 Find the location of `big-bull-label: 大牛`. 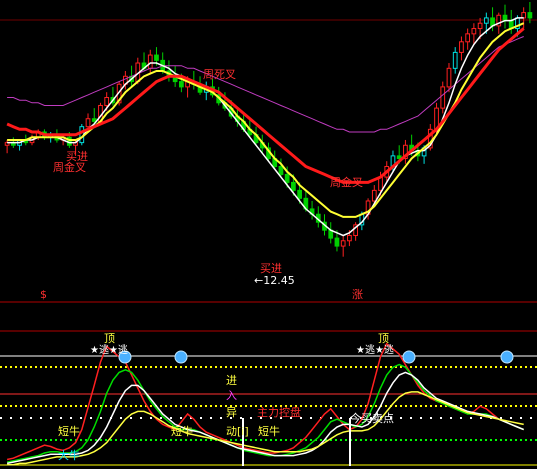

big-bull-label: 大牛 is located at coordinates (69, 455).